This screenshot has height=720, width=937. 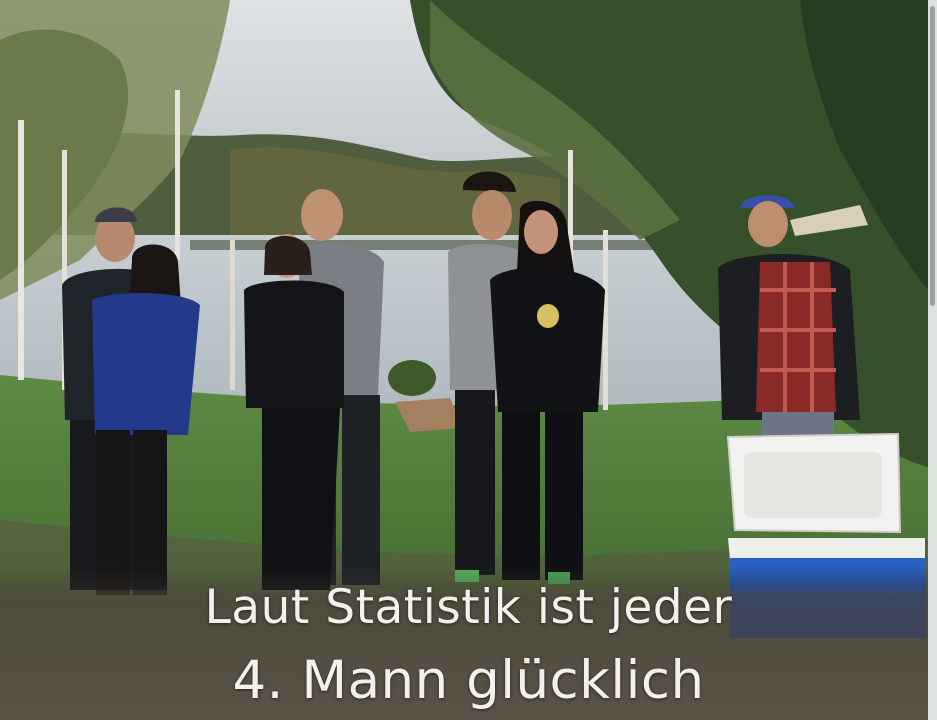 What do you see at coordinates (932, 360) in the screenshot?
I see `scrollbar` at bounding box center [932, 360].